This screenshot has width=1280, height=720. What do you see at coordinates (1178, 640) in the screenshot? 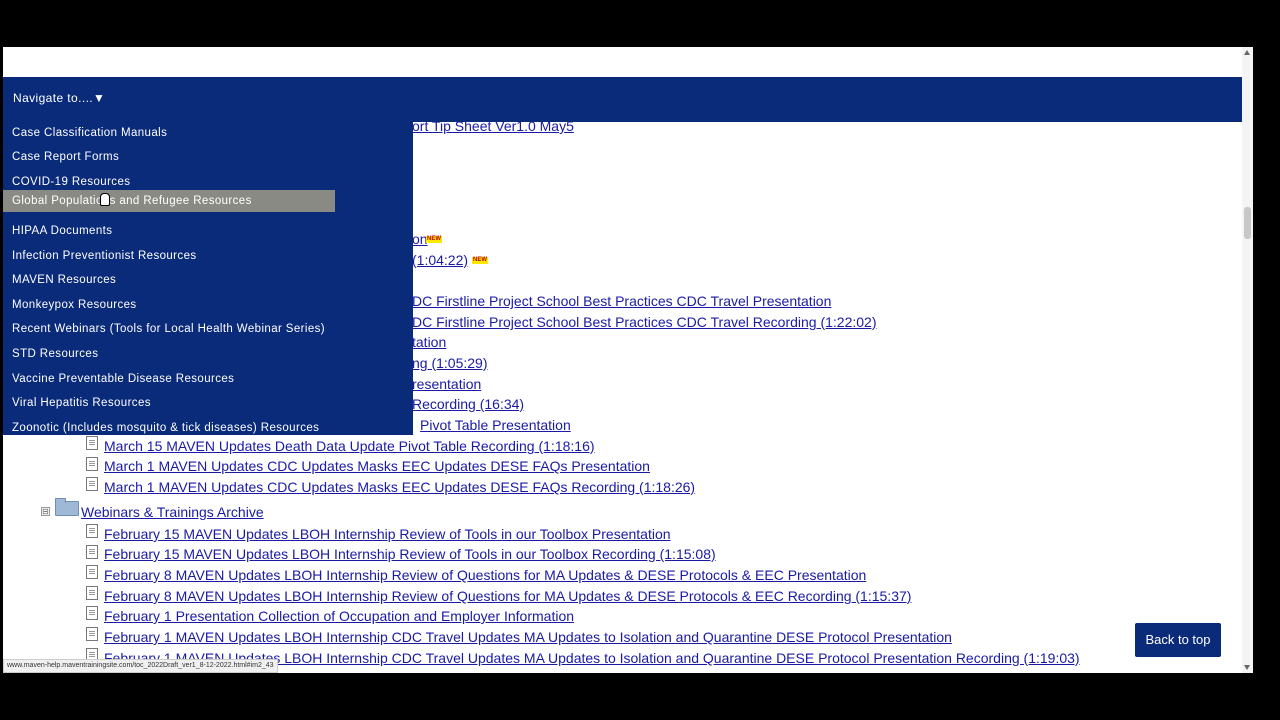
I see `back-to-top-button: Back to top` at bounding box center [1178, 640].